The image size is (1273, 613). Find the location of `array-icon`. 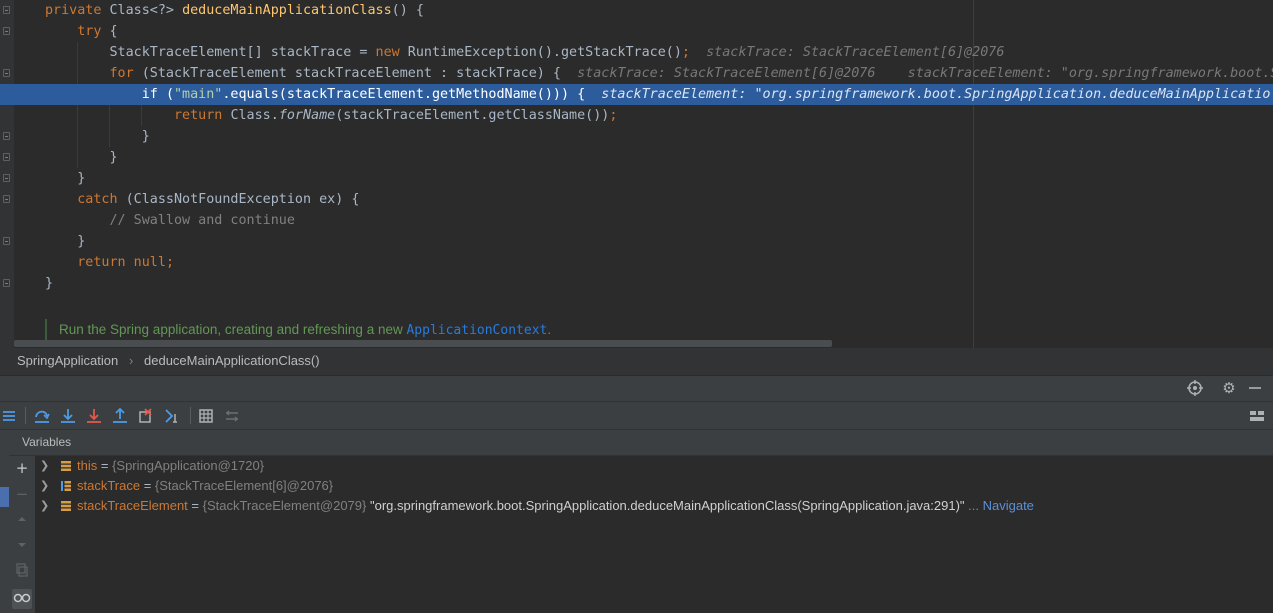

array-icon is located at coordinates (66, 486).